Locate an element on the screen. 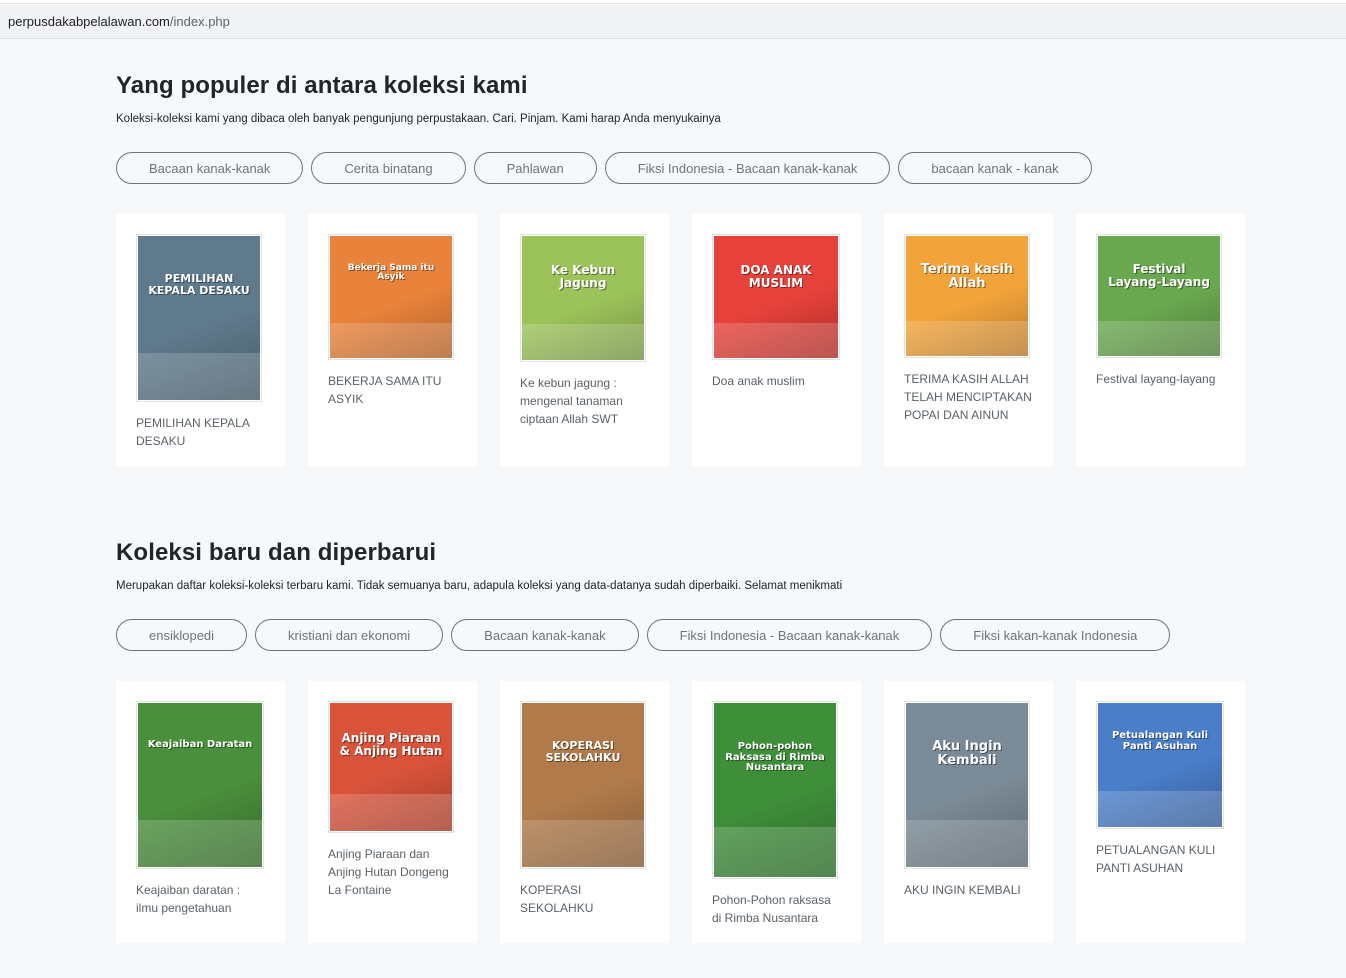 The height and width of the screenshot is (978, 1346). book-title: Keajaiban daratan : ilmu pengetahuan is located at coordinates (200, 899).